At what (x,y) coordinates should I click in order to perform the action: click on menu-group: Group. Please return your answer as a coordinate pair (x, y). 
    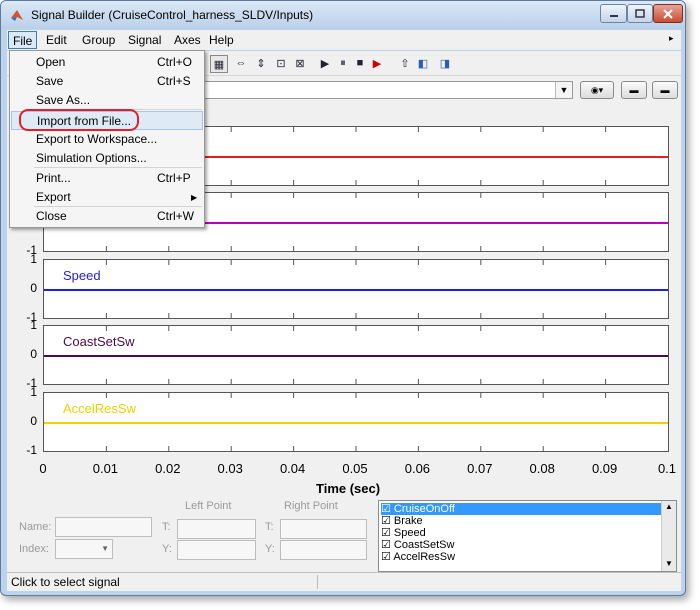
    Looking at the image, I should click on (98, 40).